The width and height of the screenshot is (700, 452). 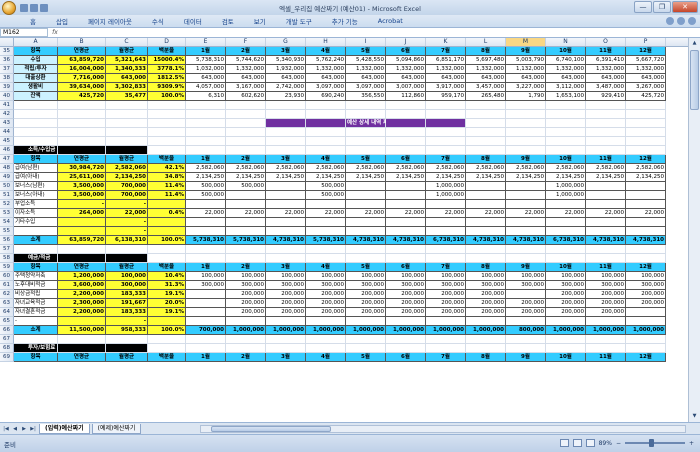 What do you see at coordinates (646, 357) in the screenshot?
I see `cell: 12월` at bounding box center [646, 357].